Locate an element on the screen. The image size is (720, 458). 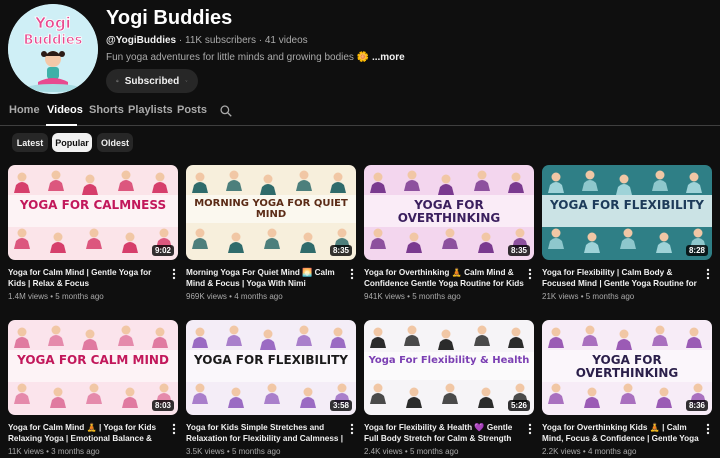
video-meta: 969K views • 4 months ago is located at coordinates (234, 296).